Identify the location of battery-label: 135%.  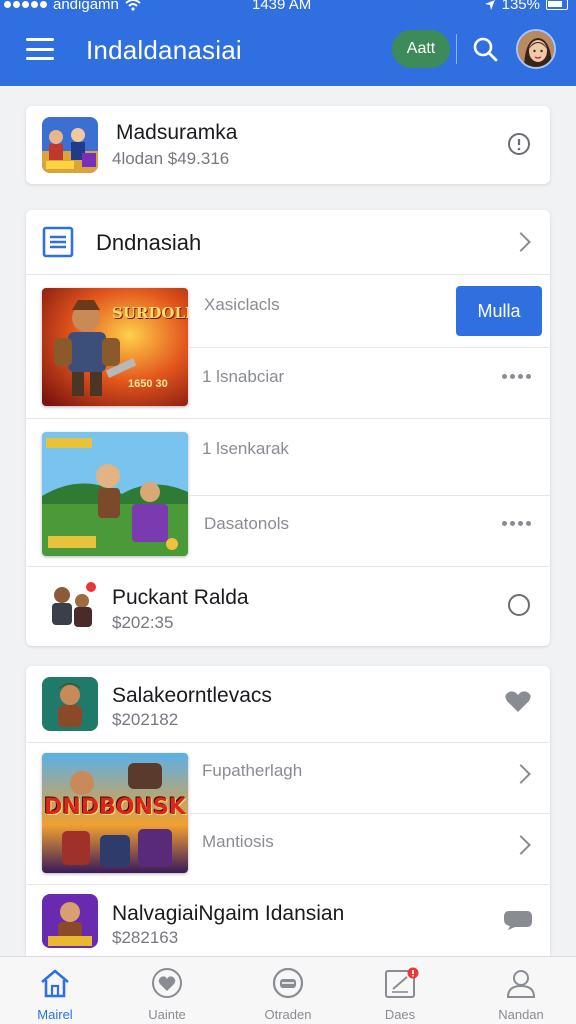
(520, 6).